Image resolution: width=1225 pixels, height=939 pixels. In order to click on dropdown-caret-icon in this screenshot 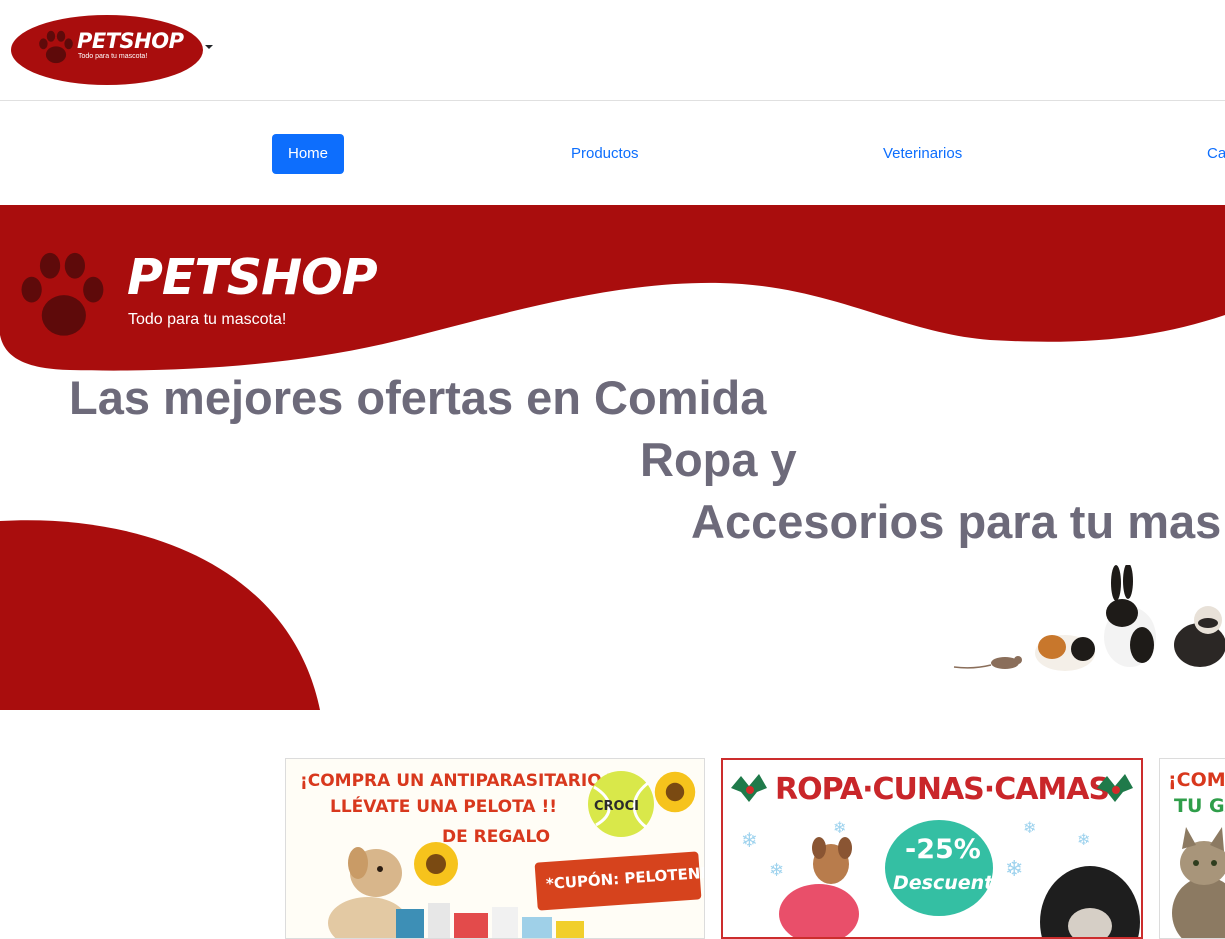, I will do `click(209, 47)`.